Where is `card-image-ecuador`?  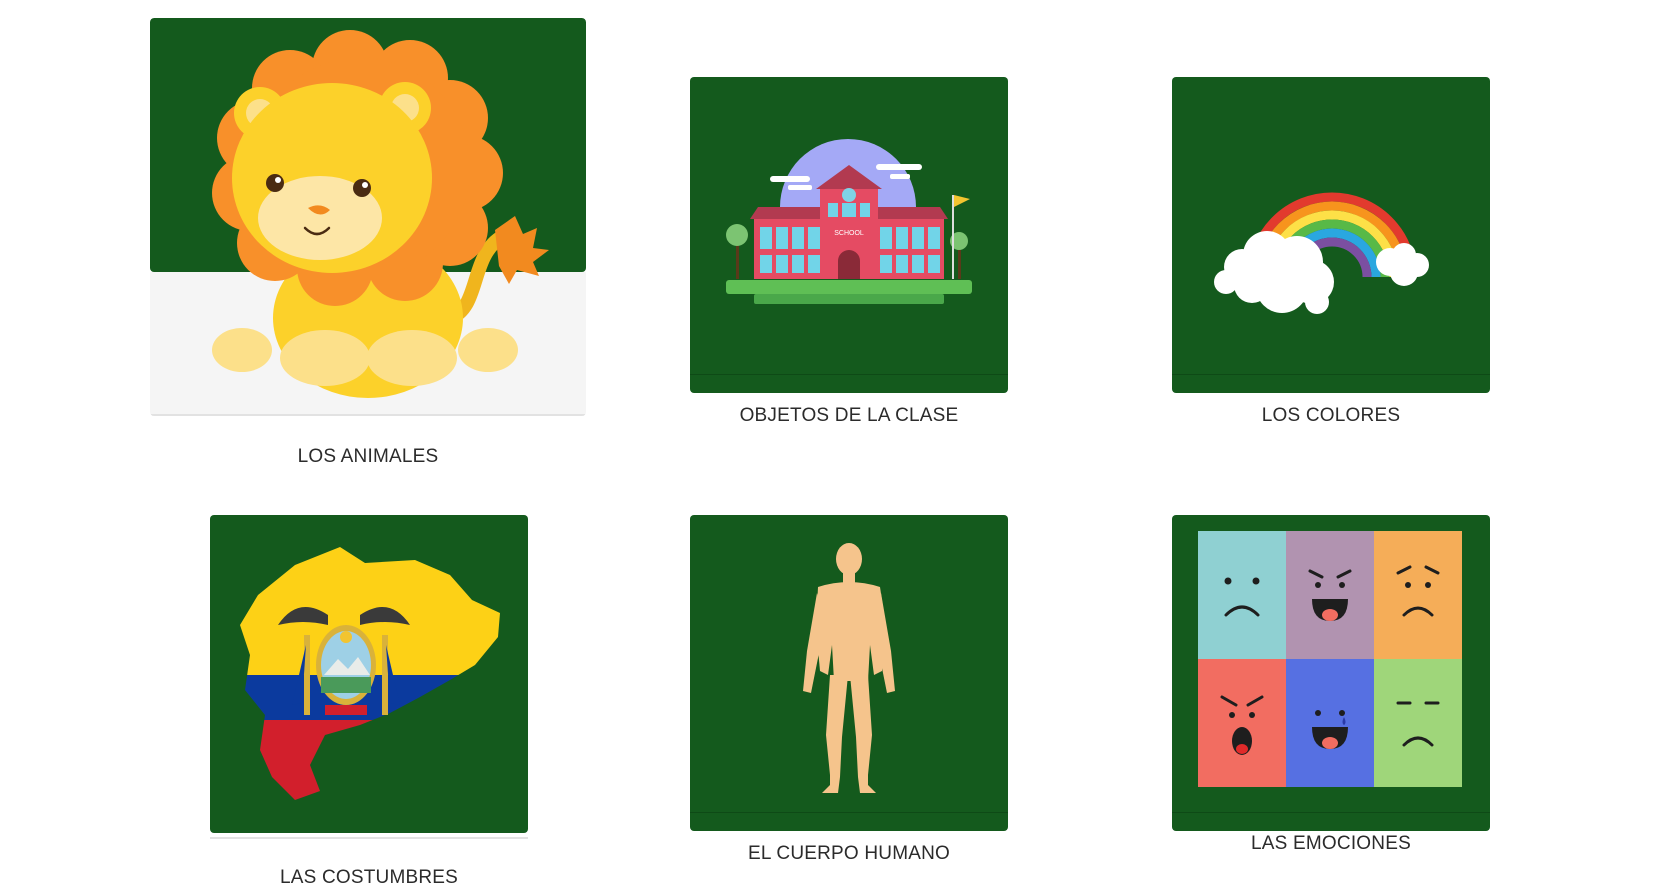
card-image-ecuador is located at coordinates (369, 674).